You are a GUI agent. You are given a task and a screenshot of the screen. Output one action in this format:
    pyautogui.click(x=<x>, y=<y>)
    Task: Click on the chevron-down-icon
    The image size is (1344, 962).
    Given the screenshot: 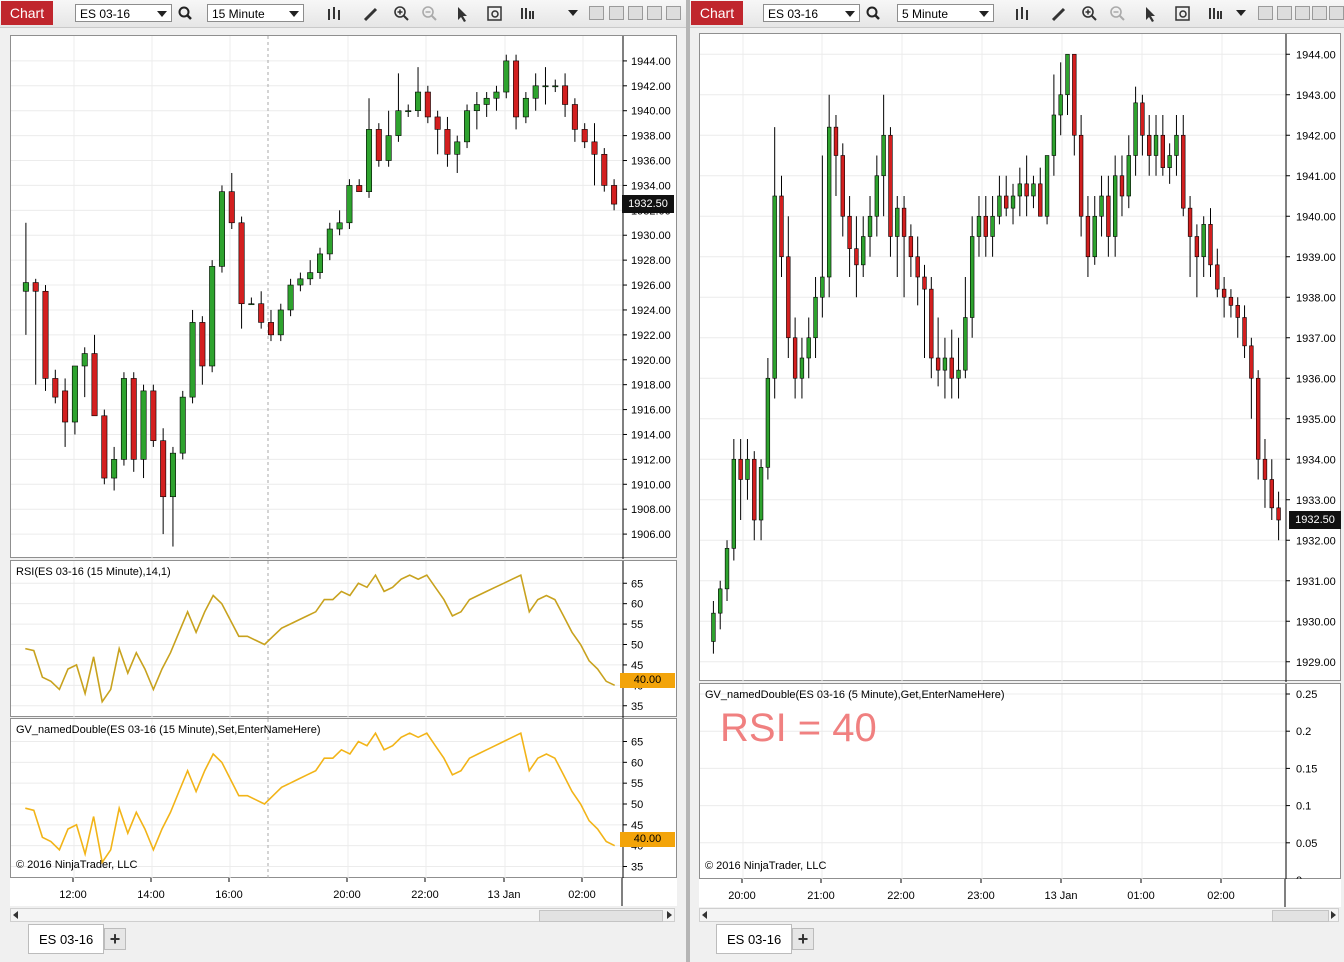 What is the action you would take?
    pyautogui.click(x=162, y=14)
    